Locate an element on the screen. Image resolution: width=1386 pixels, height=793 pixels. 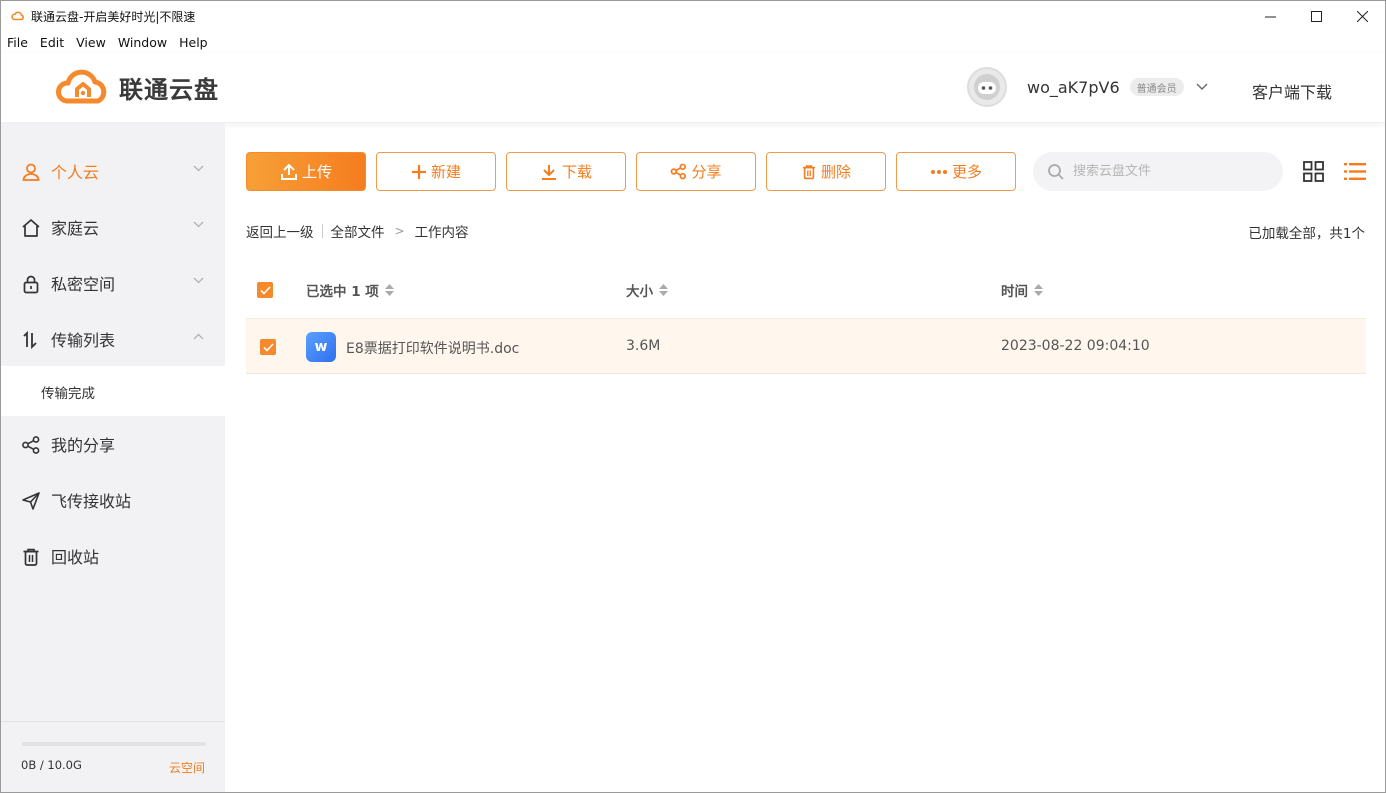
close-button is located at coordinates (1362, 16).